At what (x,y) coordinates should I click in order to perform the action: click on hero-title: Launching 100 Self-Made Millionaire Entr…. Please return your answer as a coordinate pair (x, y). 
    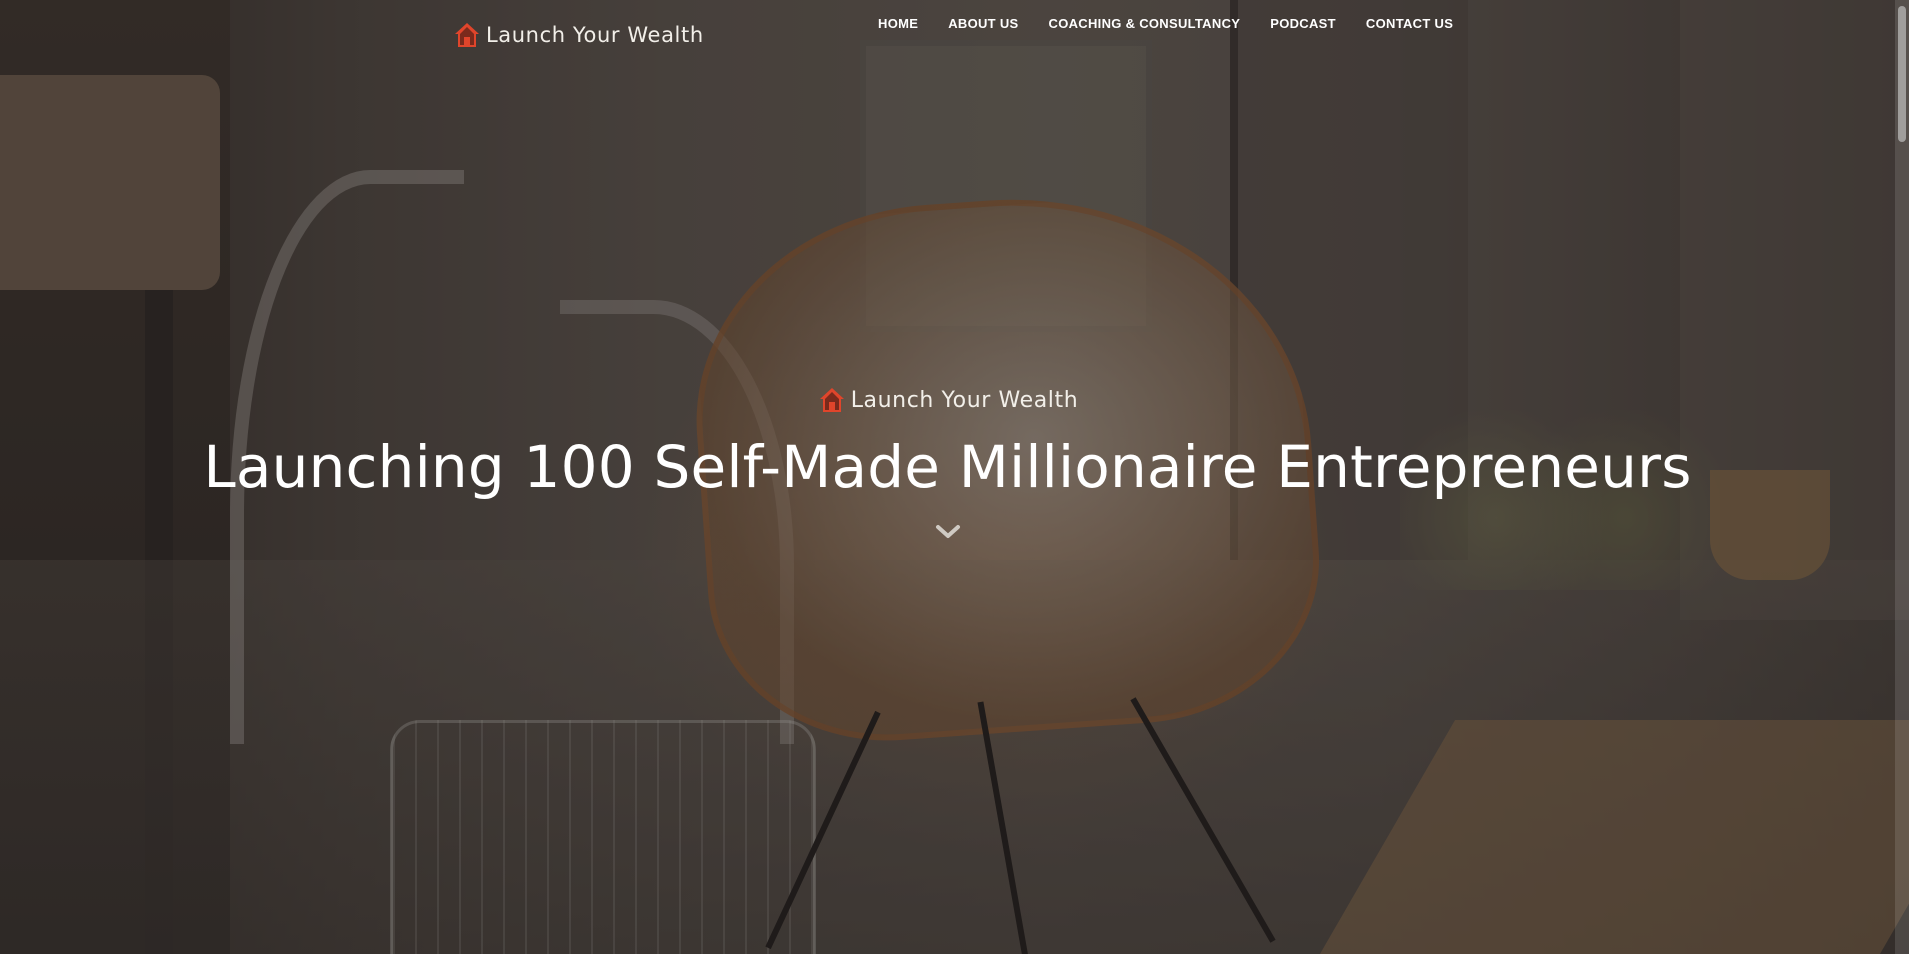
    Looking at the image, I should click on (947, 467).